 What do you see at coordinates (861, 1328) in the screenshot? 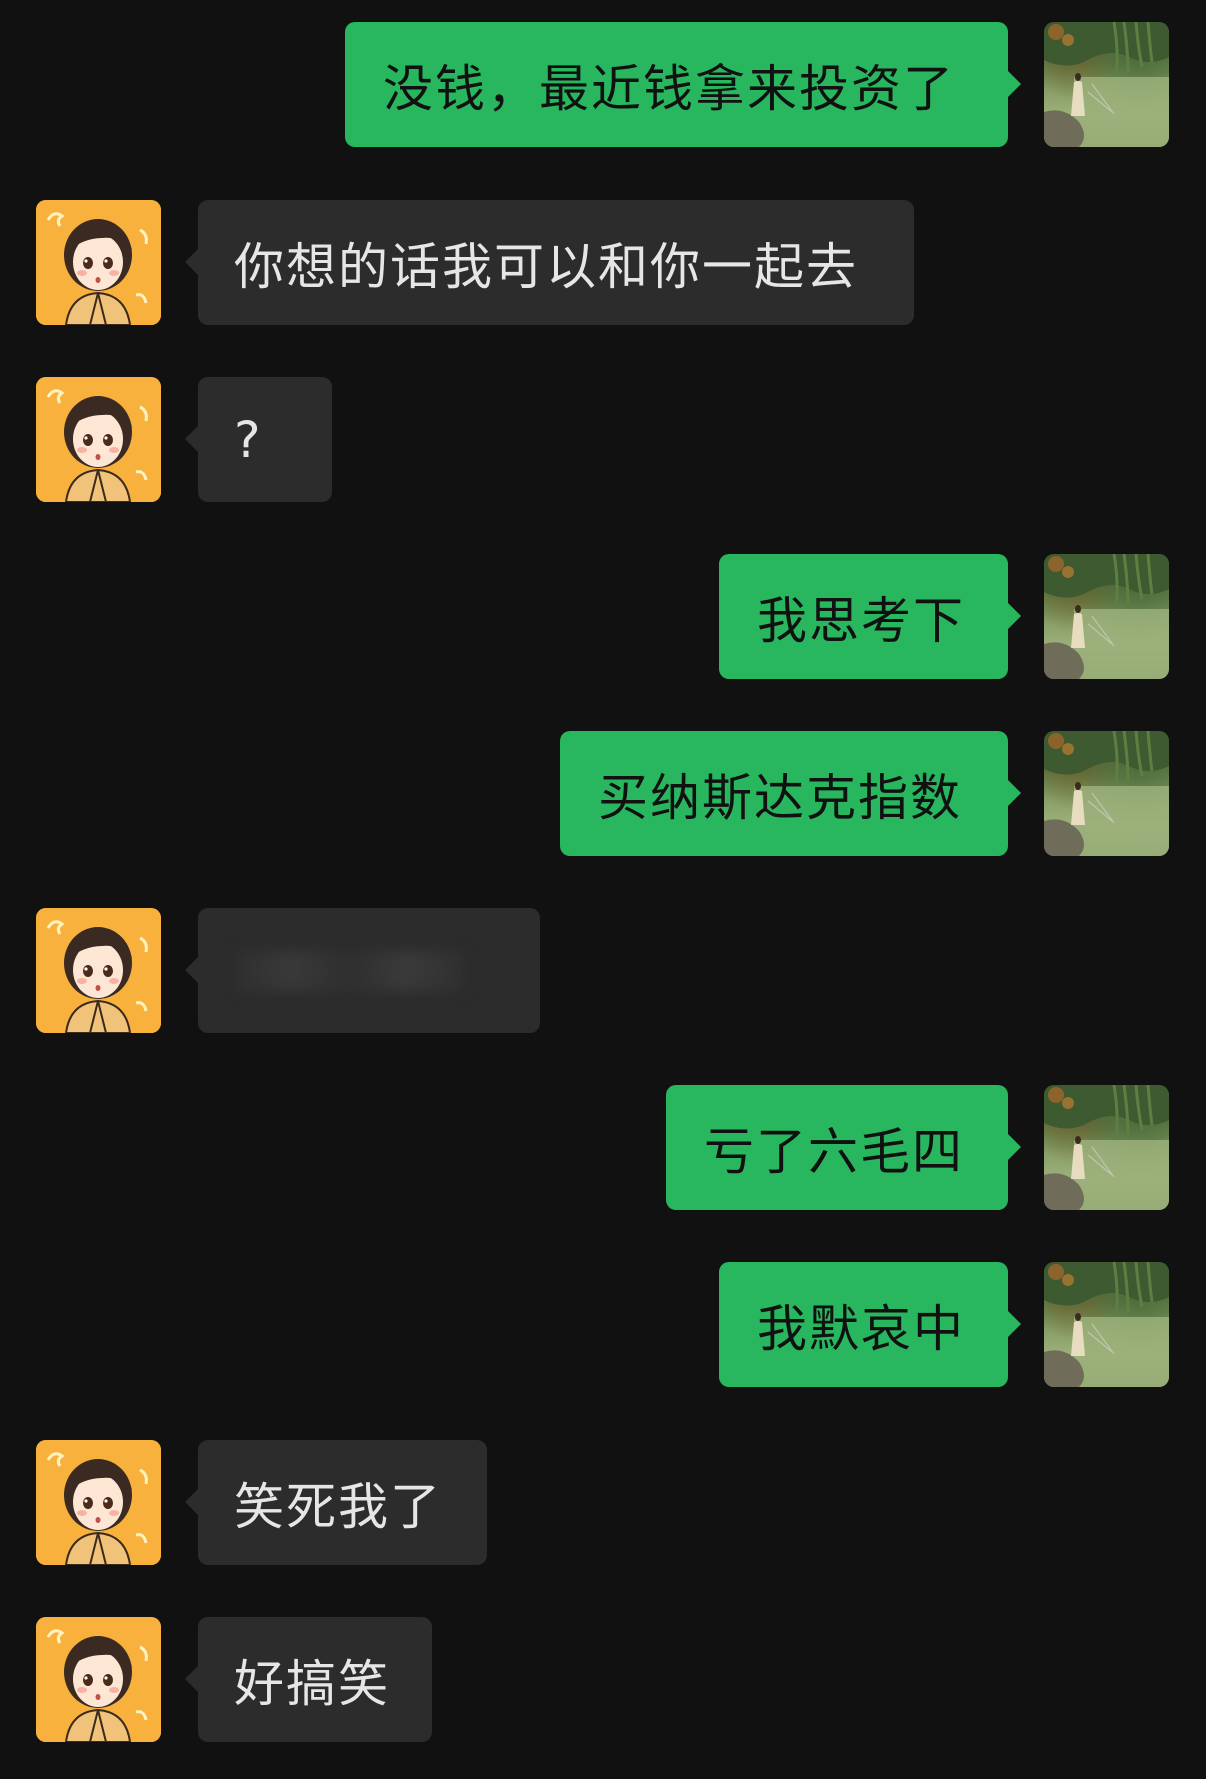
I see `message-text: 我默哀中` at bounding box center [861, 1328].